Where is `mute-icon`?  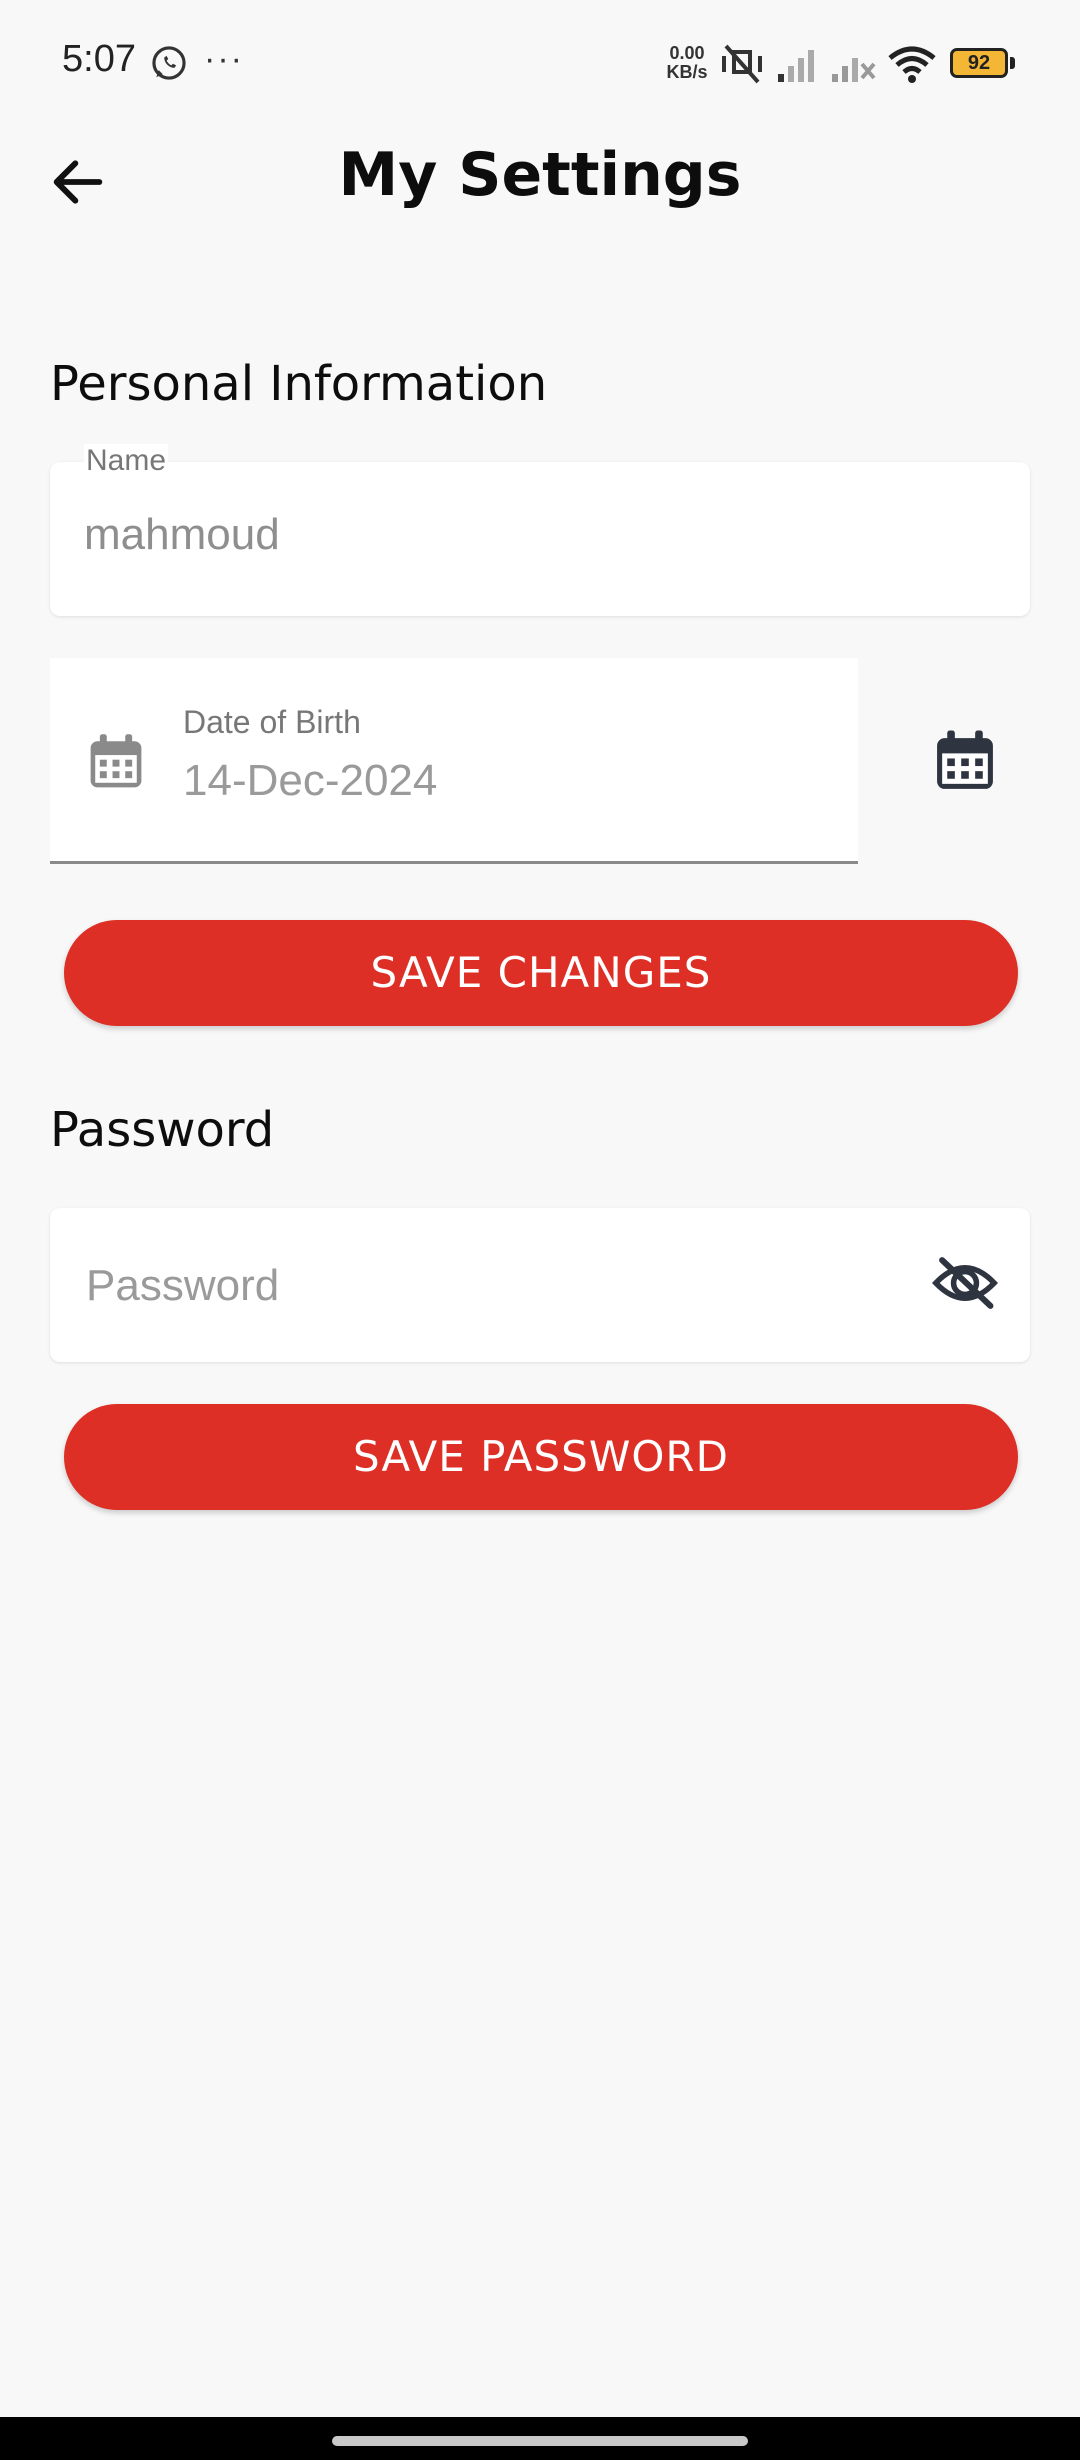 mute-icon is located at coordinates (742, 64).